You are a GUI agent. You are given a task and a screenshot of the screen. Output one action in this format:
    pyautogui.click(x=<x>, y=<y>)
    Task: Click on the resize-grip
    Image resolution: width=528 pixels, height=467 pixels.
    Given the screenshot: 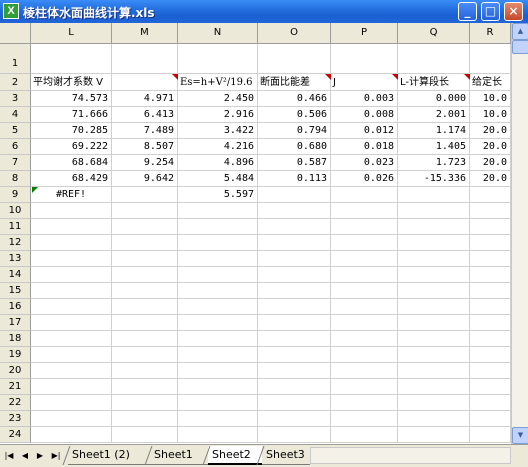 What is the action you would take?
    pyautogui.click(x=519, y=455)
    